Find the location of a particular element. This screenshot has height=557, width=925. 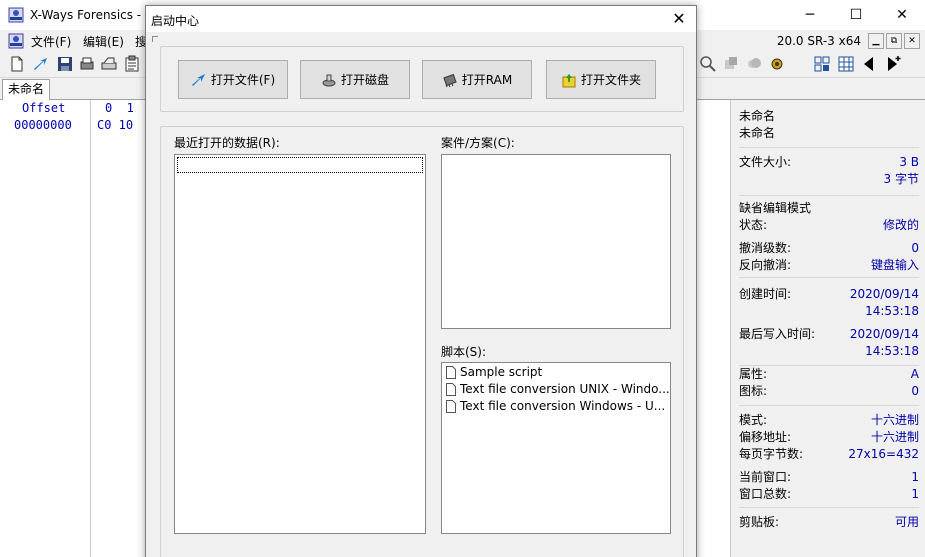

scripts-label: 脚本(S): is located at coordinates (464, 352).